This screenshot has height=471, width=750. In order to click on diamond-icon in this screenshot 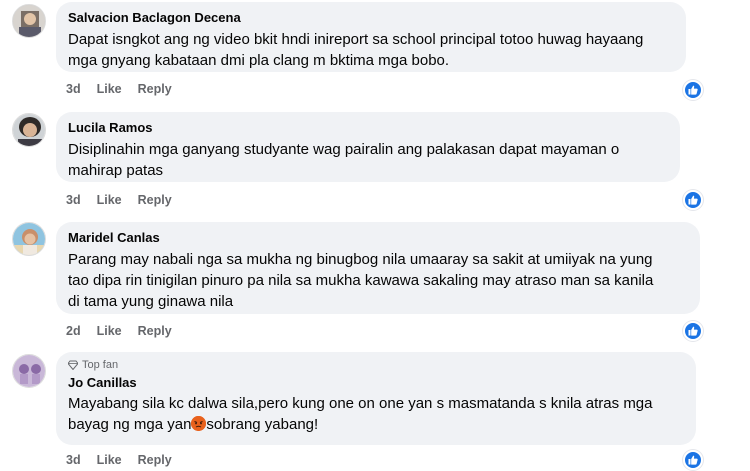, I will do `click(73, 365)`.